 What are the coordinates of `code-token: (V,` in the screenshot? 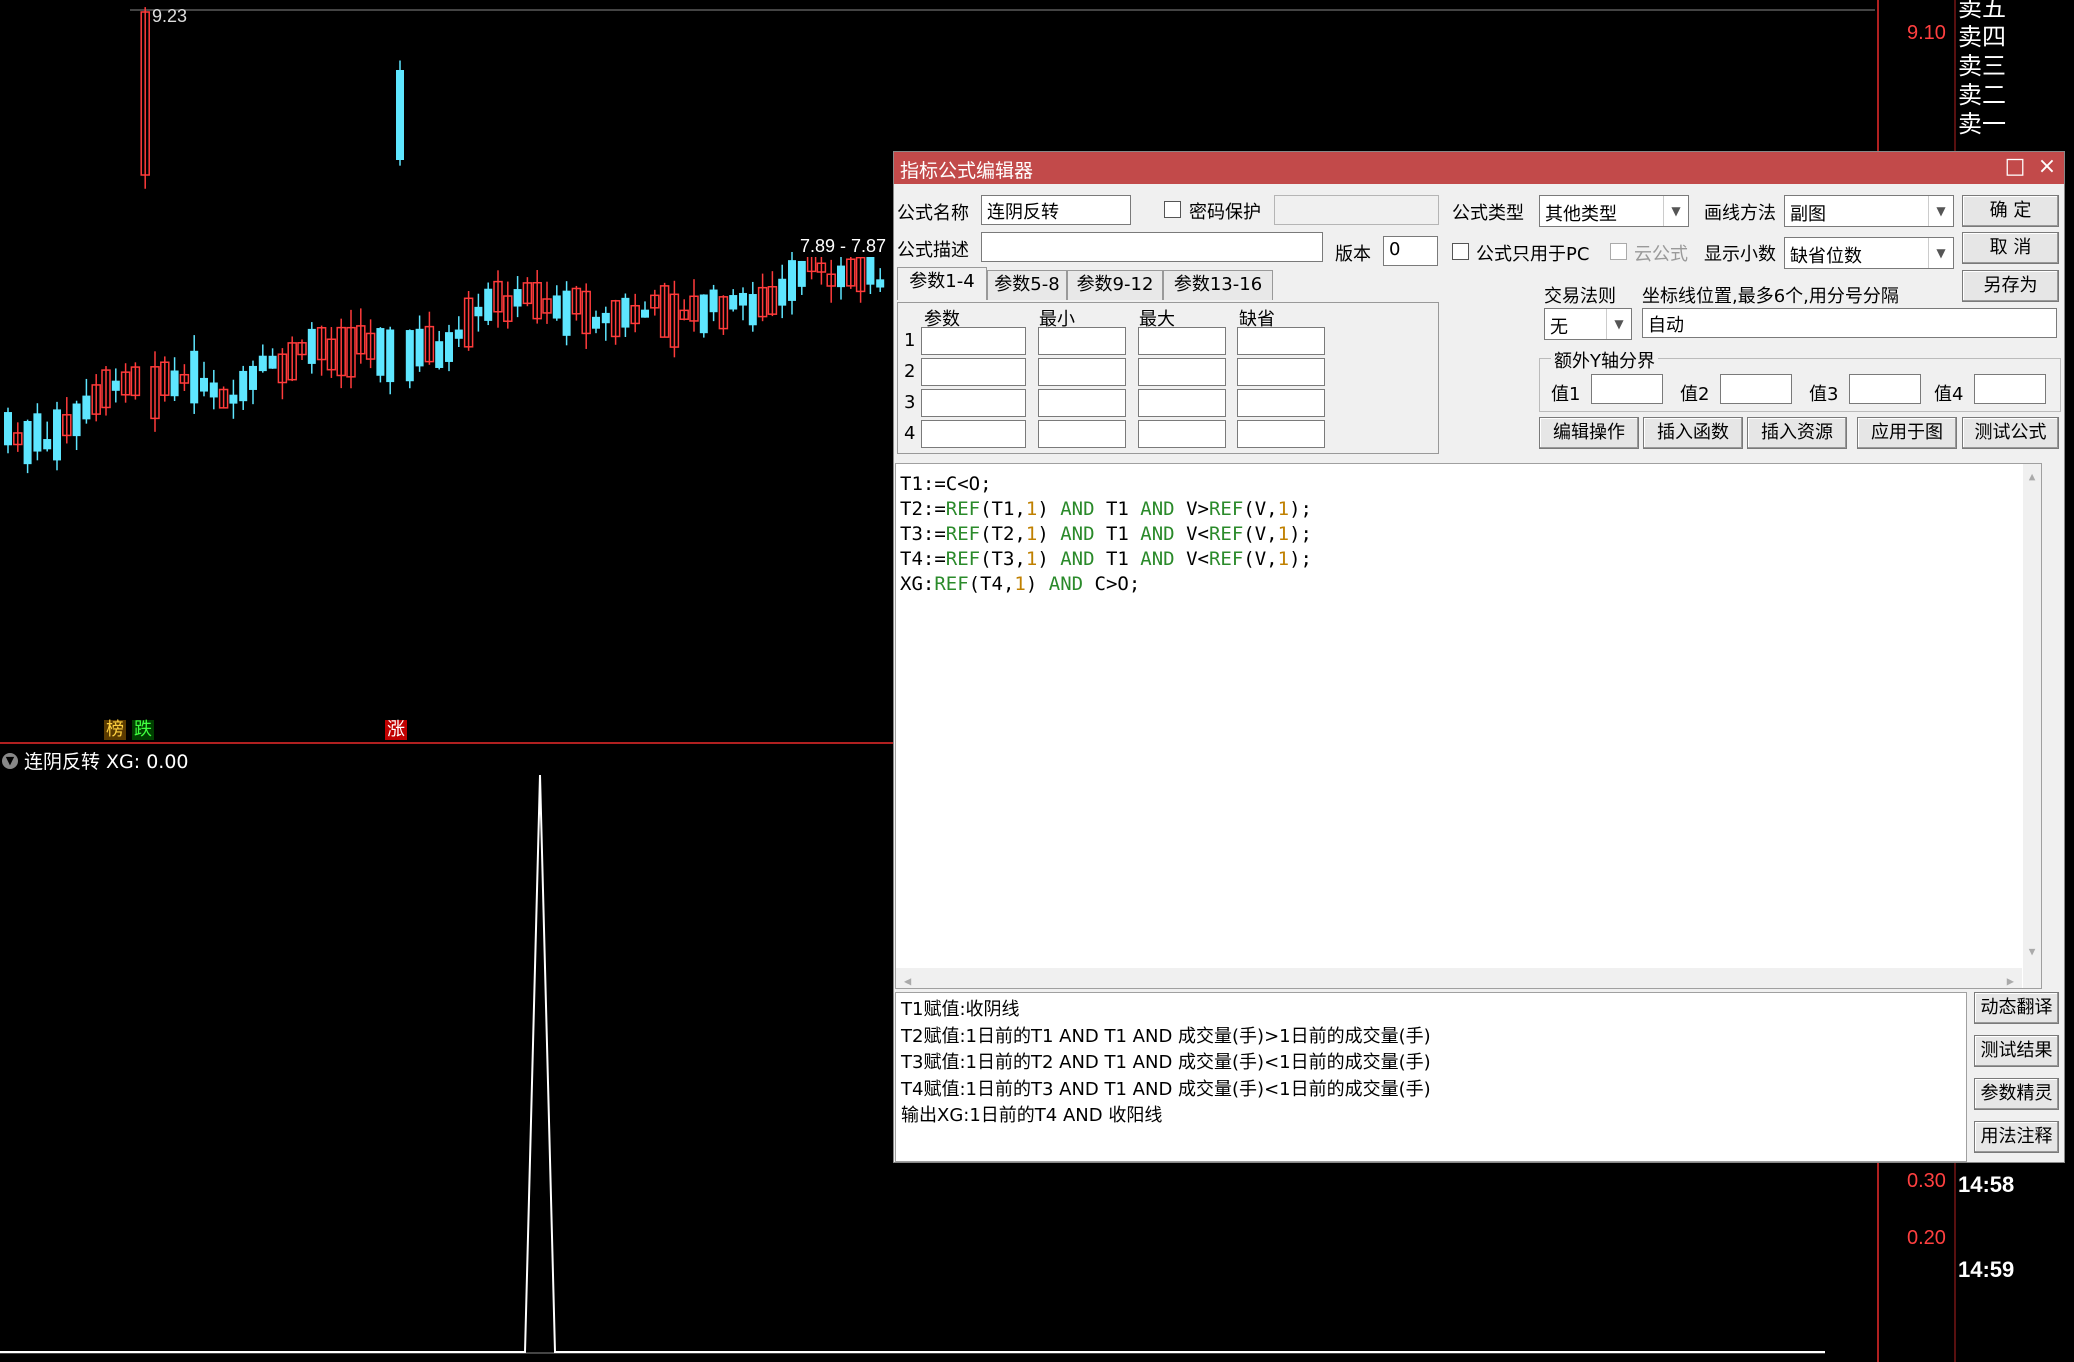 It's located at (1260, 509).